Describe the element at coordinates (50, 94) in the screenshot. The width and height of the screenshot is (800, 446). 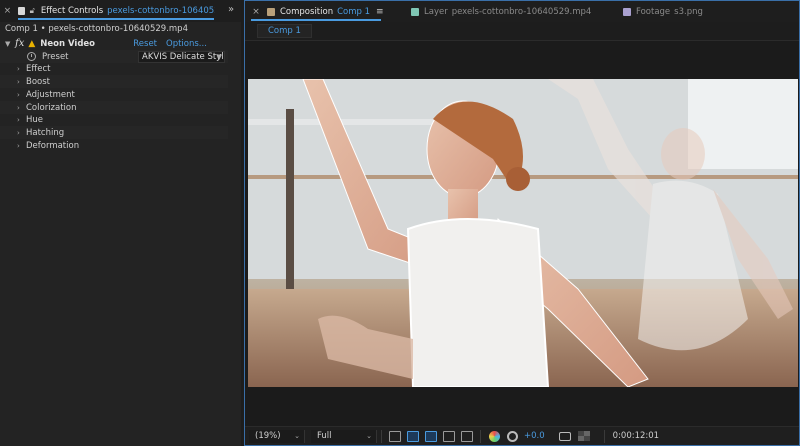
I see `group-label: Adjustment` at that location.